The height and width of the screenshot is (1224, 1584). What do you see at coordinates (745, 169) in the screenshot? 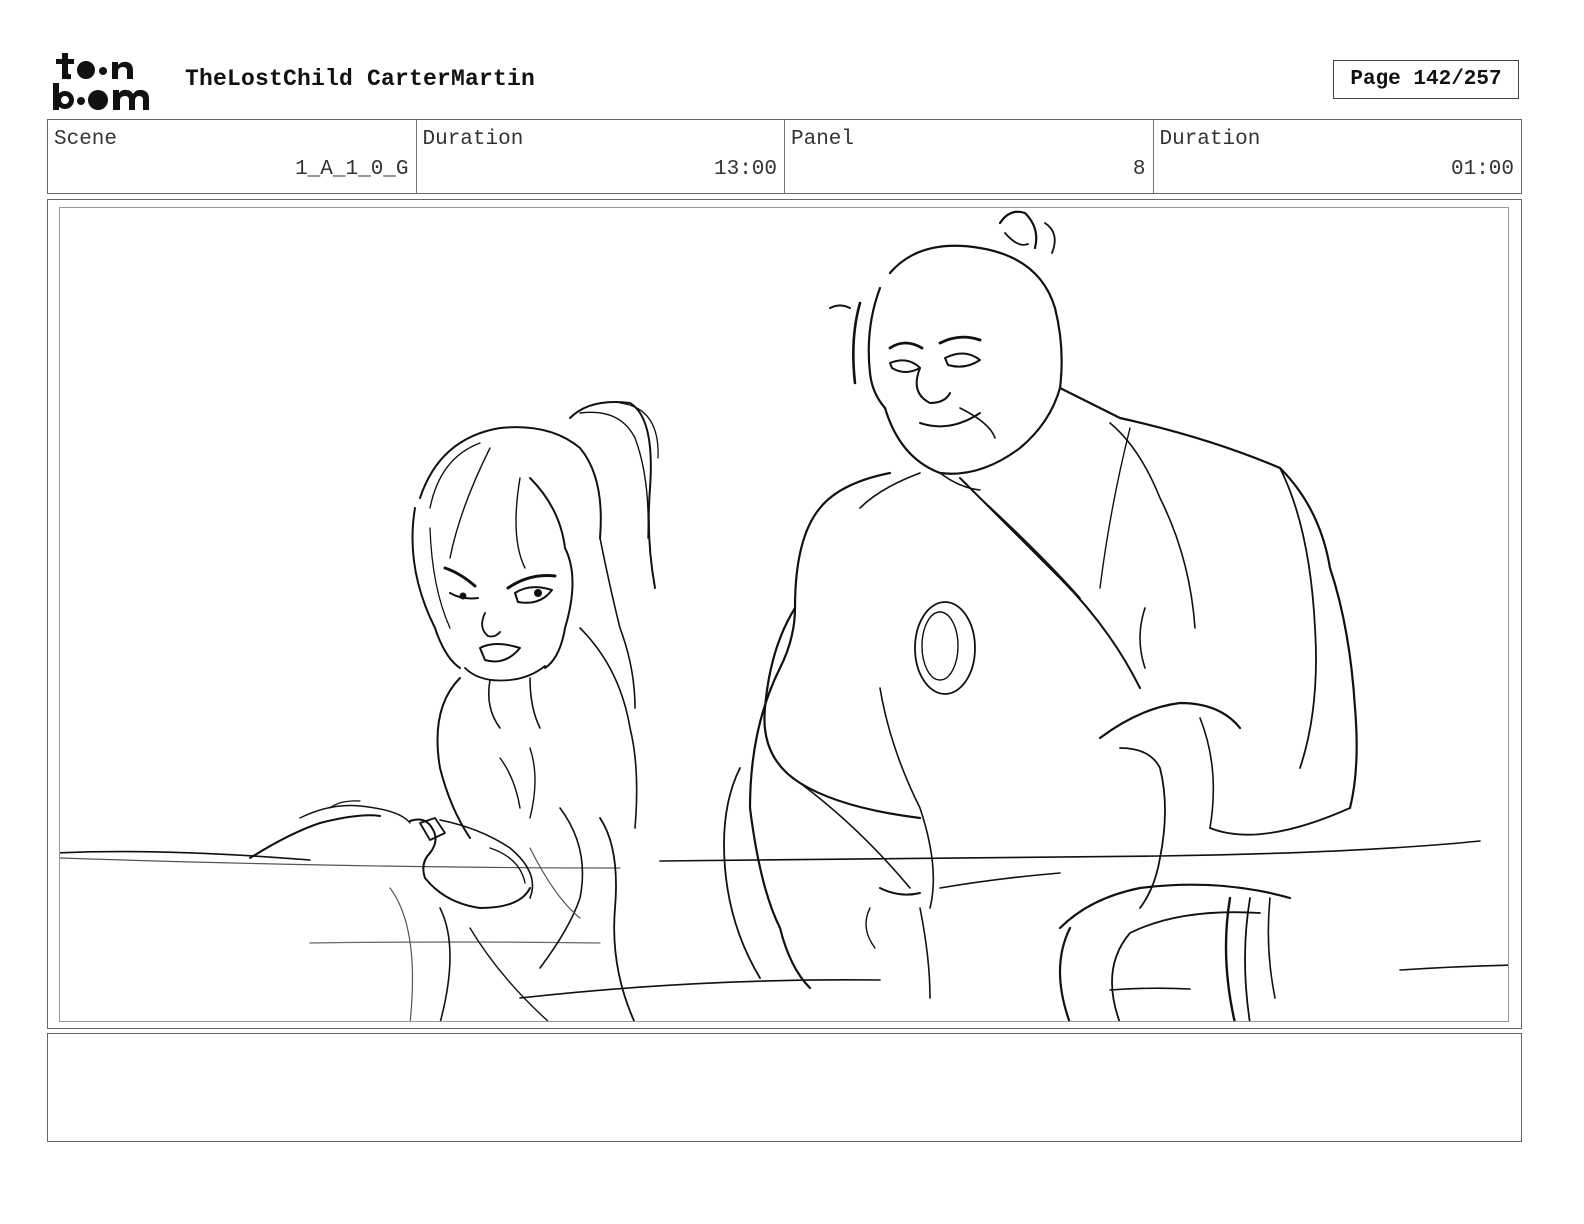
I see `scene-duration-value: 13:00` at bounding box center [745, 169].